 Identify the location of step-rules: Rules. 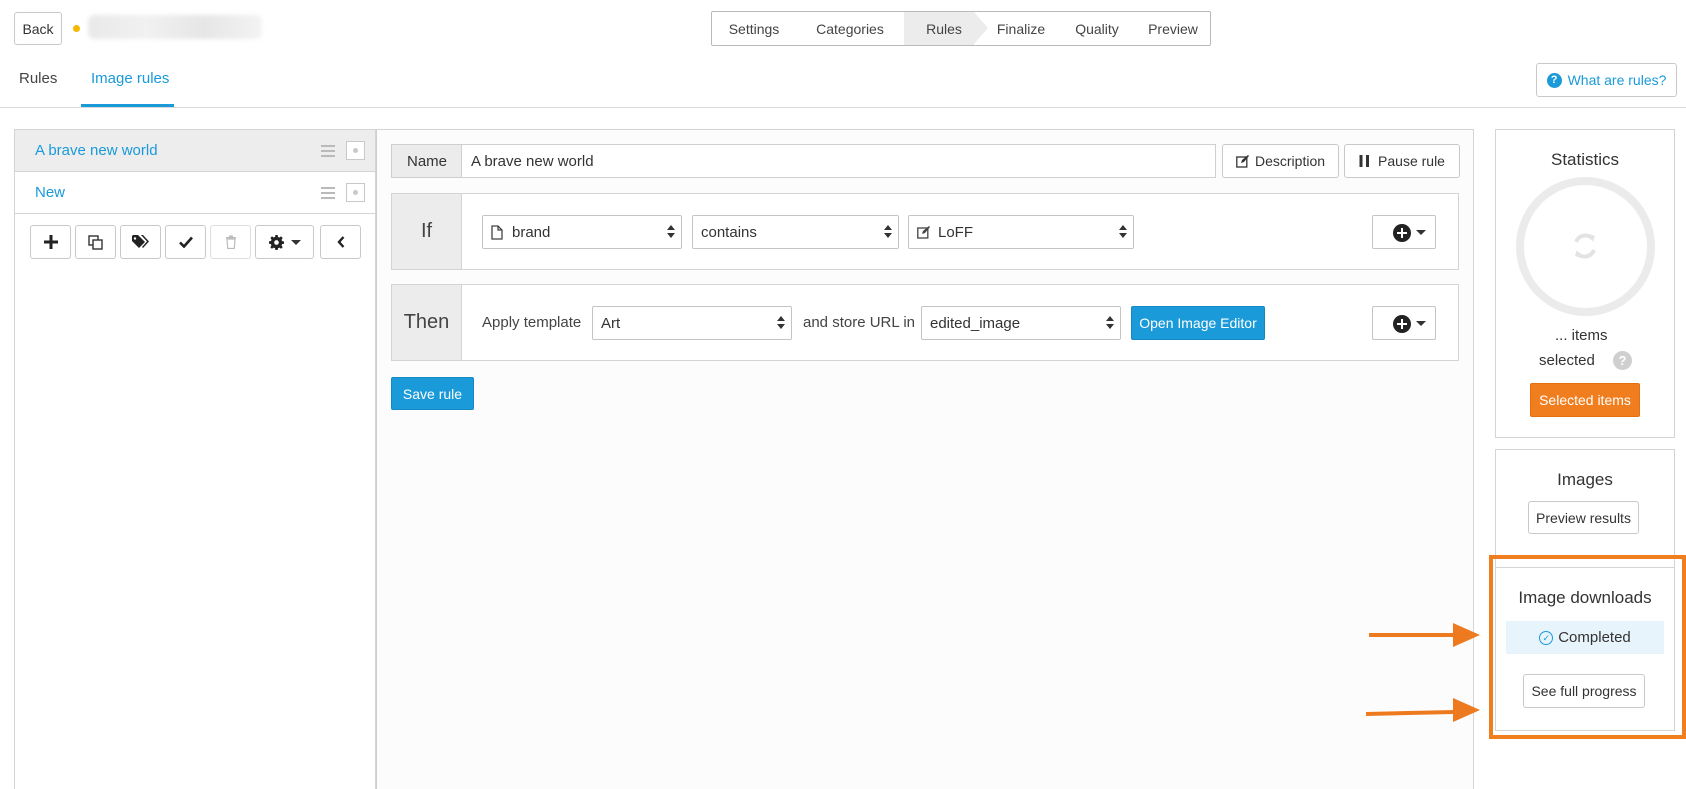
(946, 28).